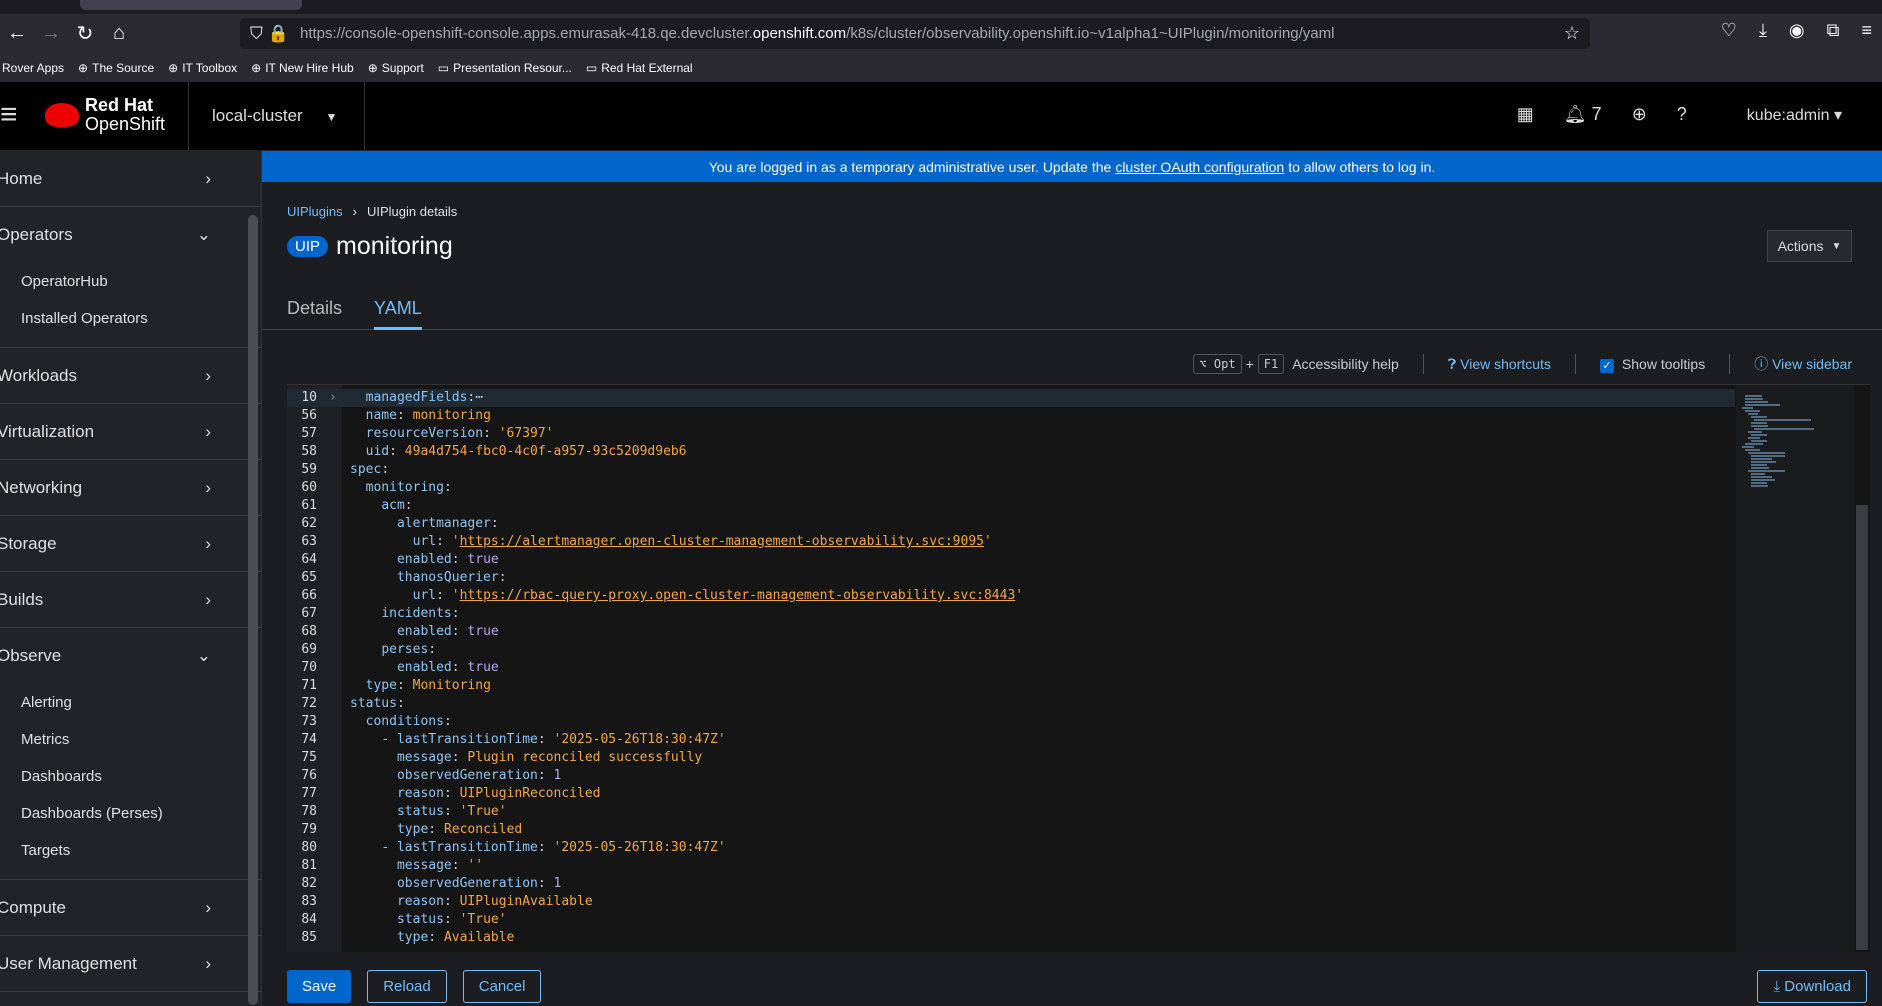  Describe the element at coordinates (1011, 398) in the screenshot. I see `yaml-line: 10 › managedFields:⋯` at that location.